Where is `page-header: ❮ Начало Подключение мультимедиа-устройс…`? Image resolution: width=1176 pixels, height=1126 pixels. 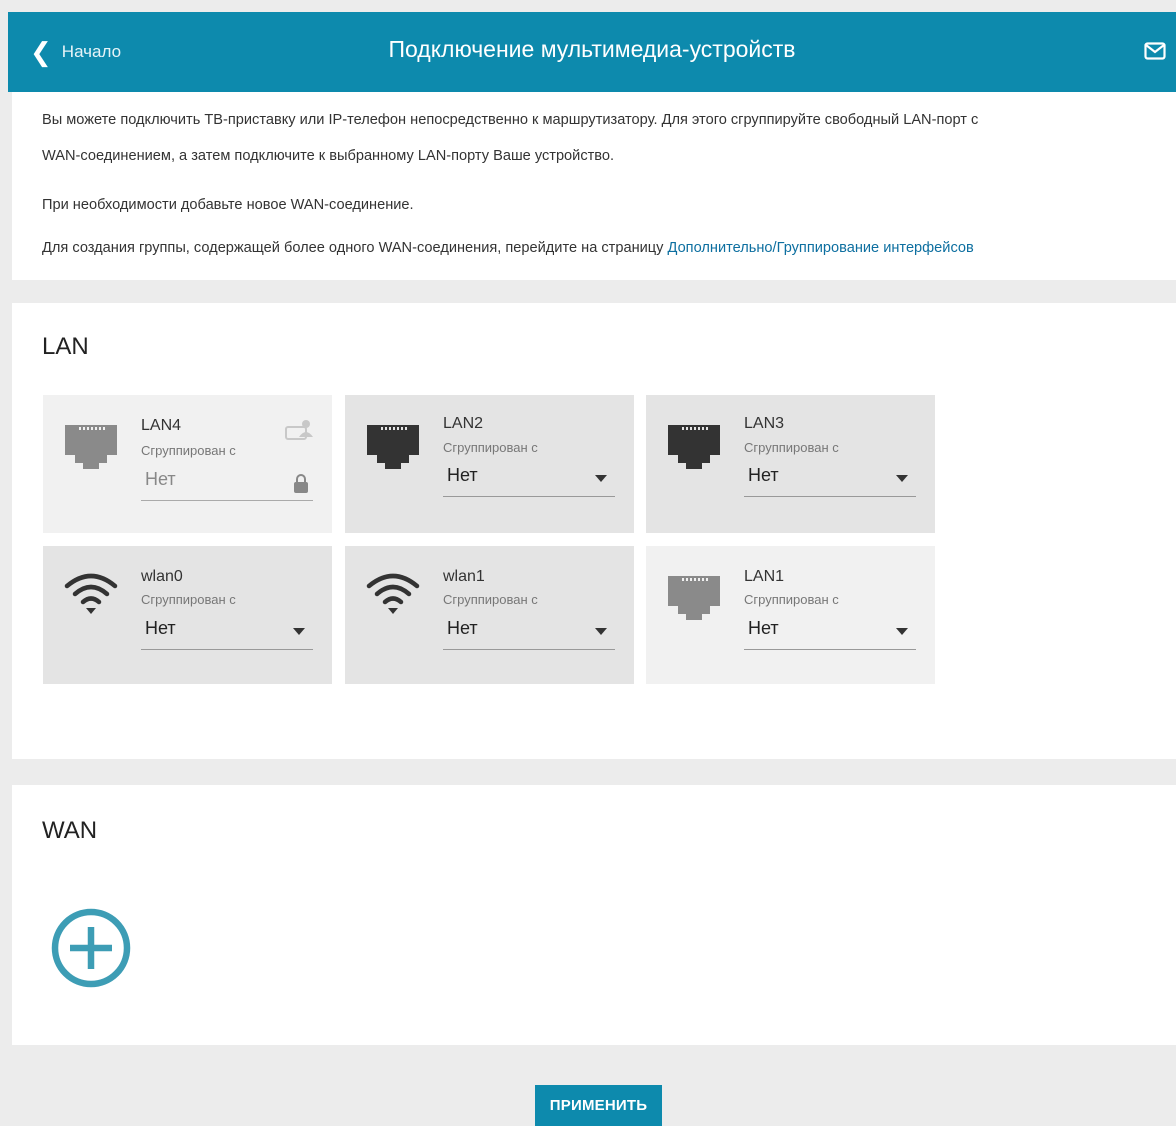 page-header: ❮ Начало Подключение мультимедиа-устройс… is located at coordinates (592, 52).